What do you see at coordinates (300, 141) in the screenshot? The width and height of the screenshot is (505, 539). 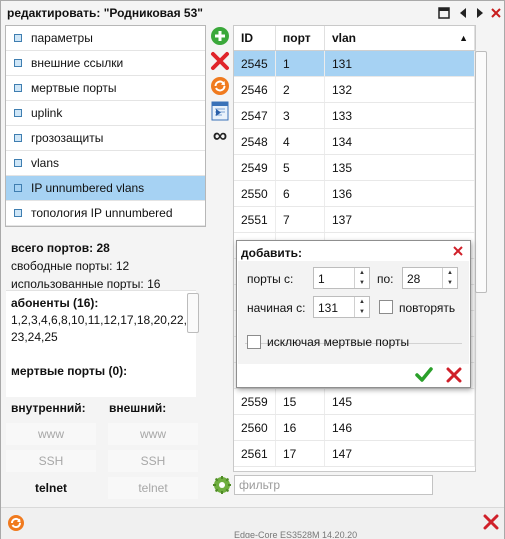 I see `port-cell: 4` at bounding box center [300, 141].